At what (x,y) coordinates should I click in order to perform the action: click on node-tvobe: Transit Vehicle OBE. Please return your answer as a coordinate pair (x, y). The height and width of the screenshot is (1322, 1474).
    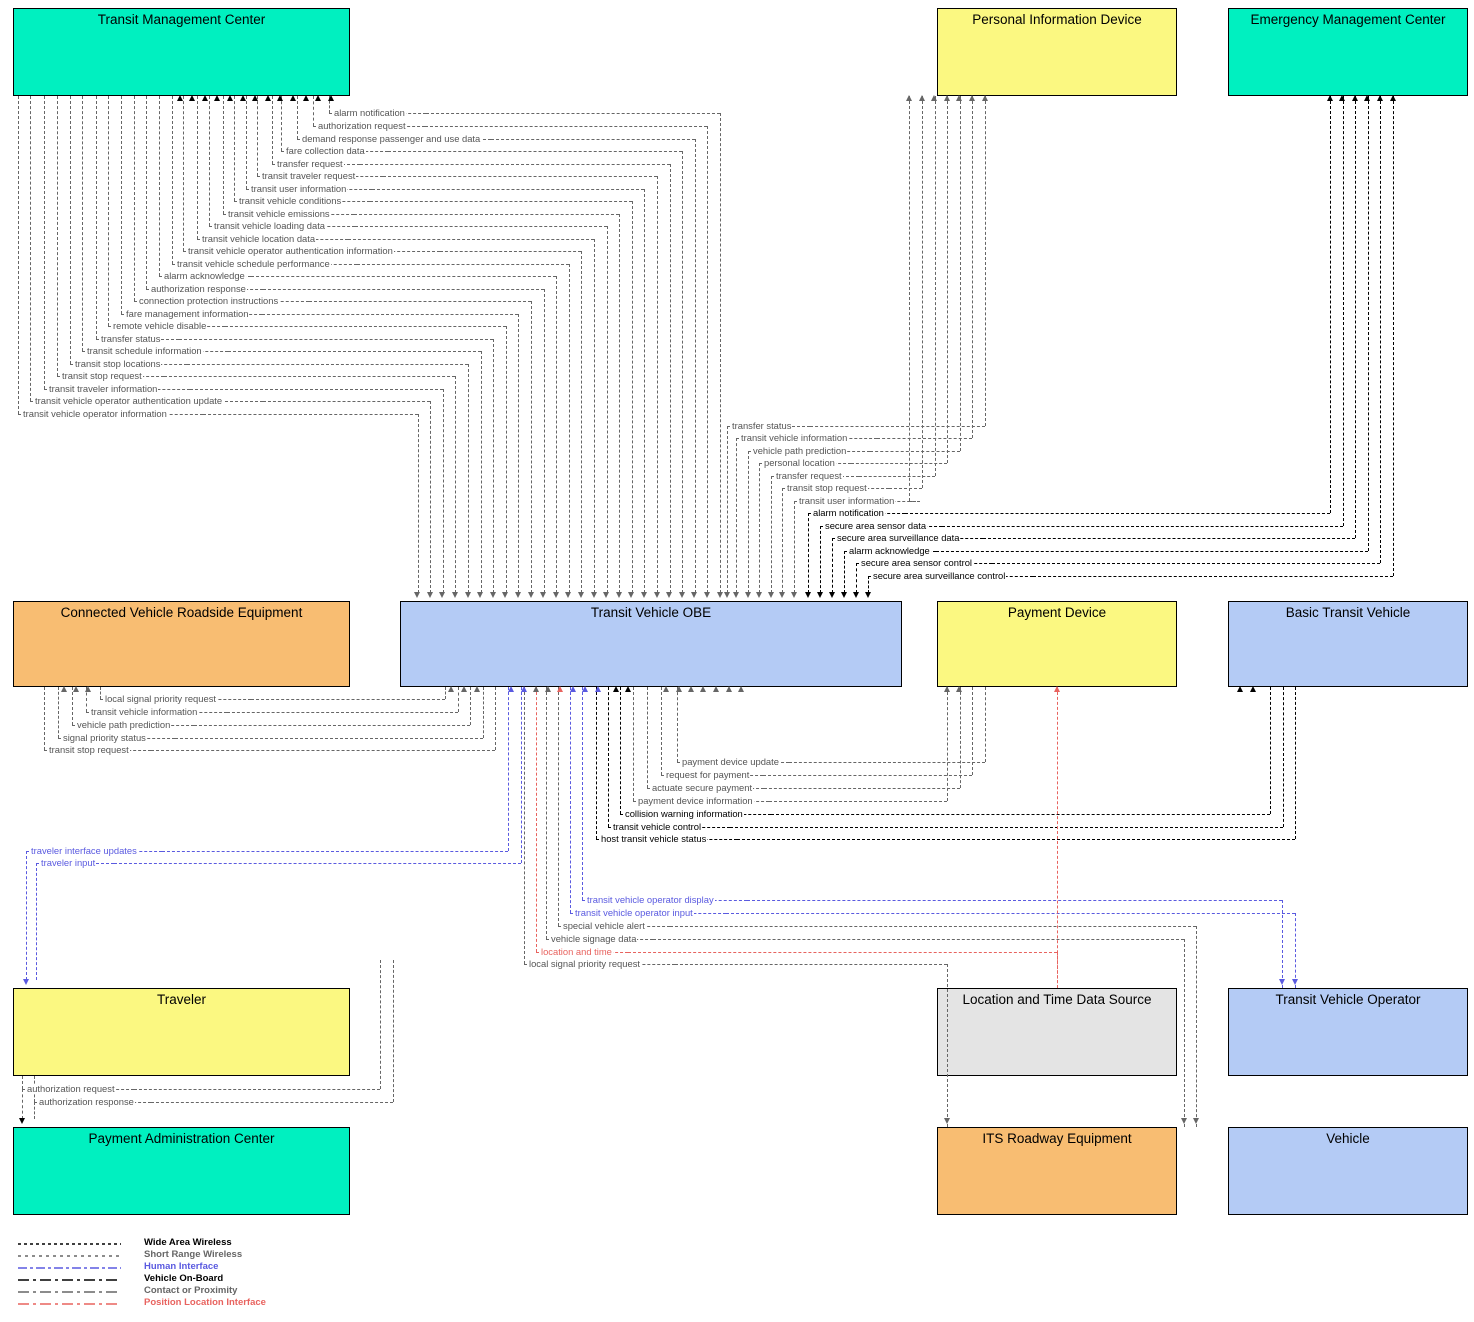
    Looking at the image, I should click on (651, 644).